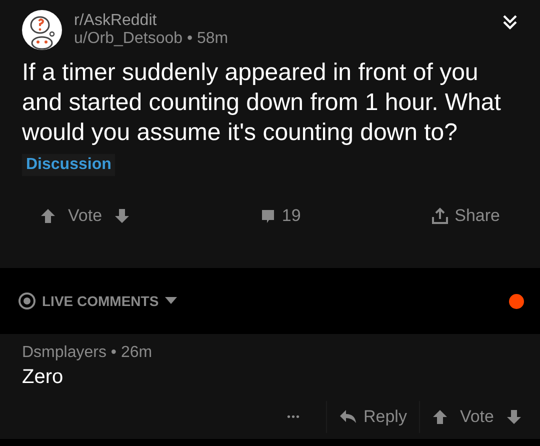  I want to click on subreddit-avatar-icon, so click(42, 30).